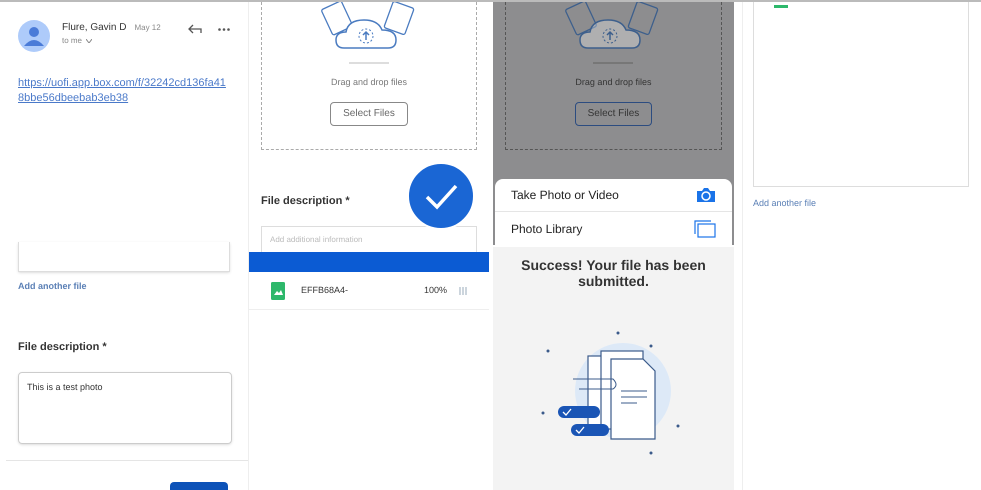 Image resolution: width=981 pixels, height=490 pixels. Describe the element at coordinates (34, 36) in the screenshot. I see `avatar-icon` at that location.